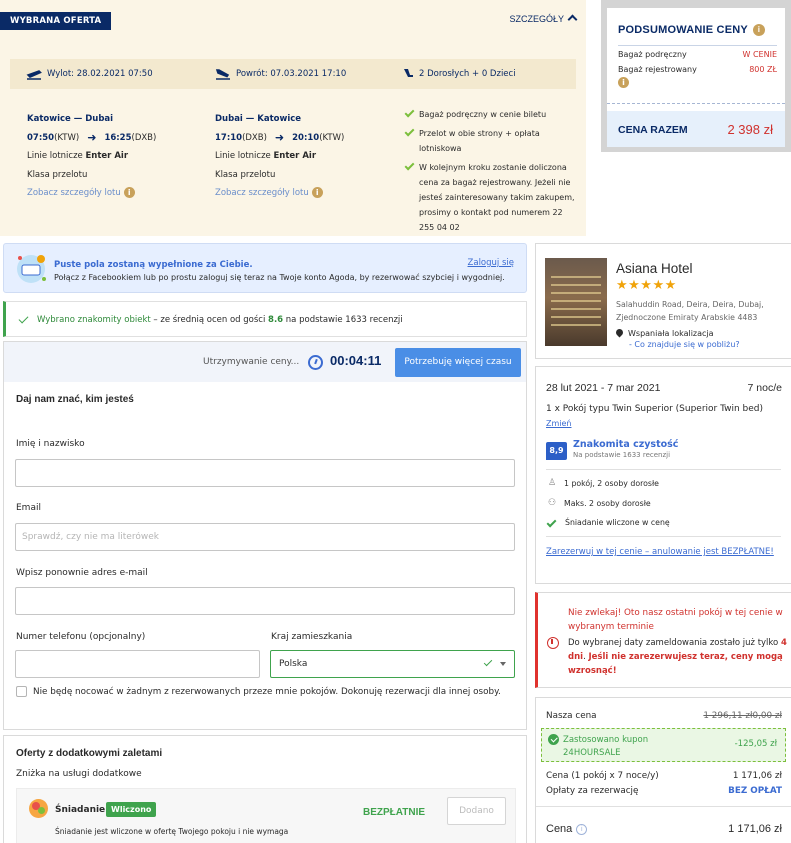 The height and width of the screenshot is (843, 791). What do you see at coordinates (100, 74) in the screenshot?
I see `departure-text: Wylot: 28.02.2021 07:50` at bounding box center [100, 74].